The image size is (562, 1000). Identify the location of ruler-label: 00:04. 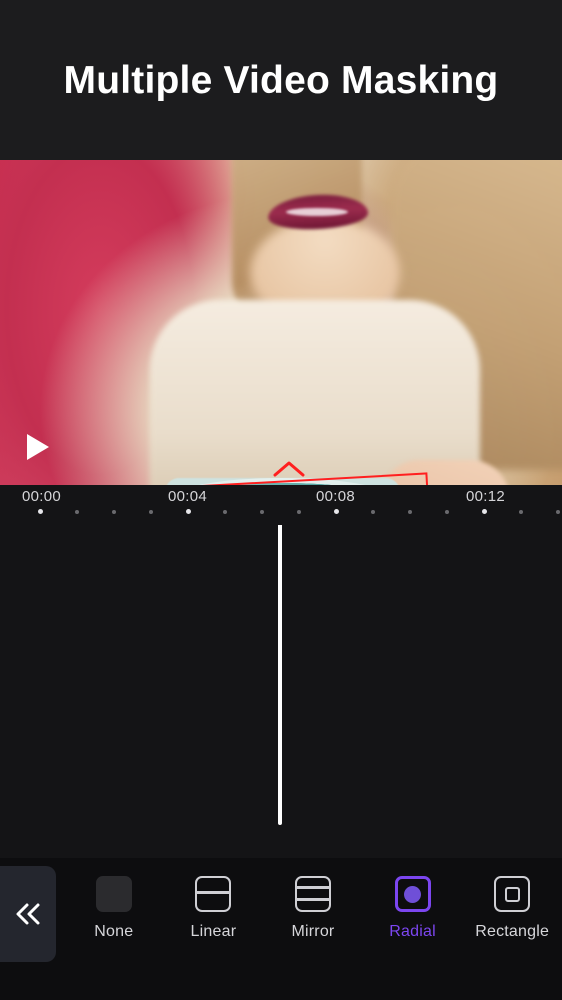
(188, 496).